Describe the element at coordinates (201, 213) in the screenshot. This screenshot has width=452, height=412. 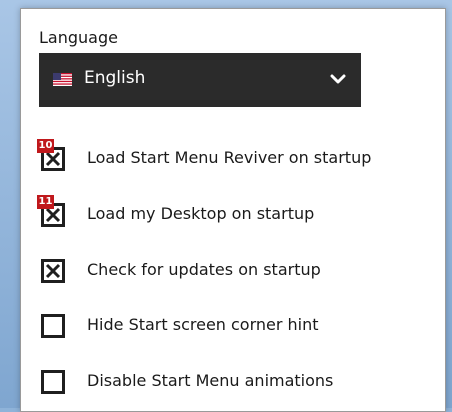
I see `option-label: Load my Desktop on startup` at that location.